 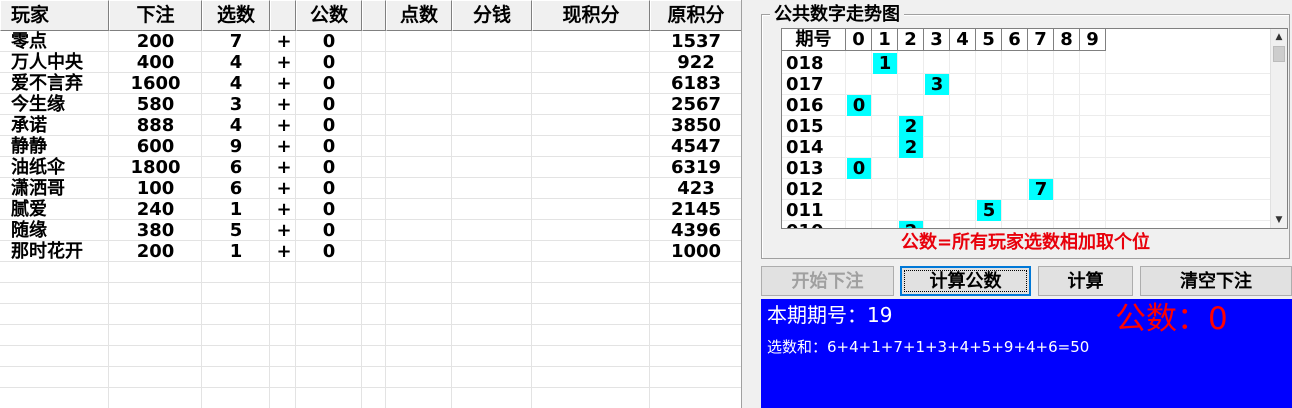 I want to click on trend-issue: 017, so click(x=805, y=84).